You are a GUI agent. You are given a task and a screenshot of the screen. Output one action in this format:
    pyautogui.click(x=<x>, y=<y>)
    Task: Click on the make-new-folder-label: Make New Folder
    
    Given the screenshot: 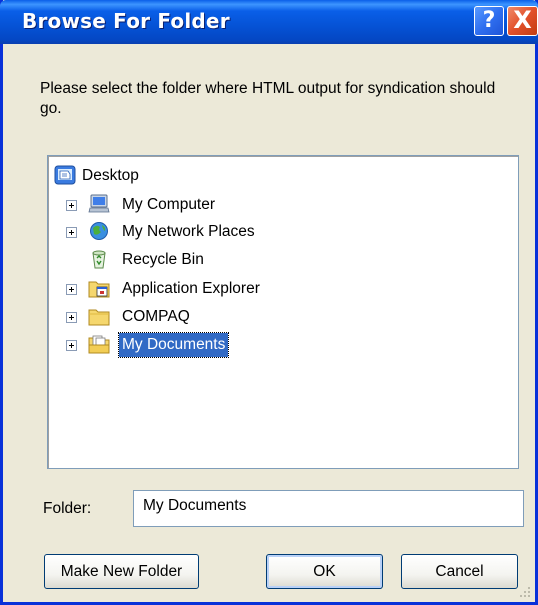 What is the action you would take?
    pyautogui.click(x=121, y=571)
    